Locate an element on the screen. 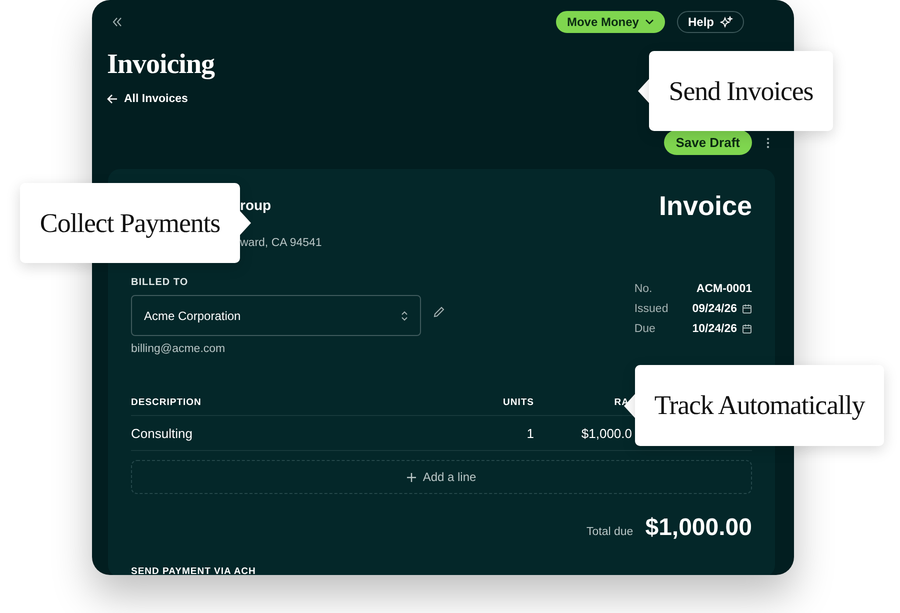  help-button: Help is located at coordinates (710, 22).